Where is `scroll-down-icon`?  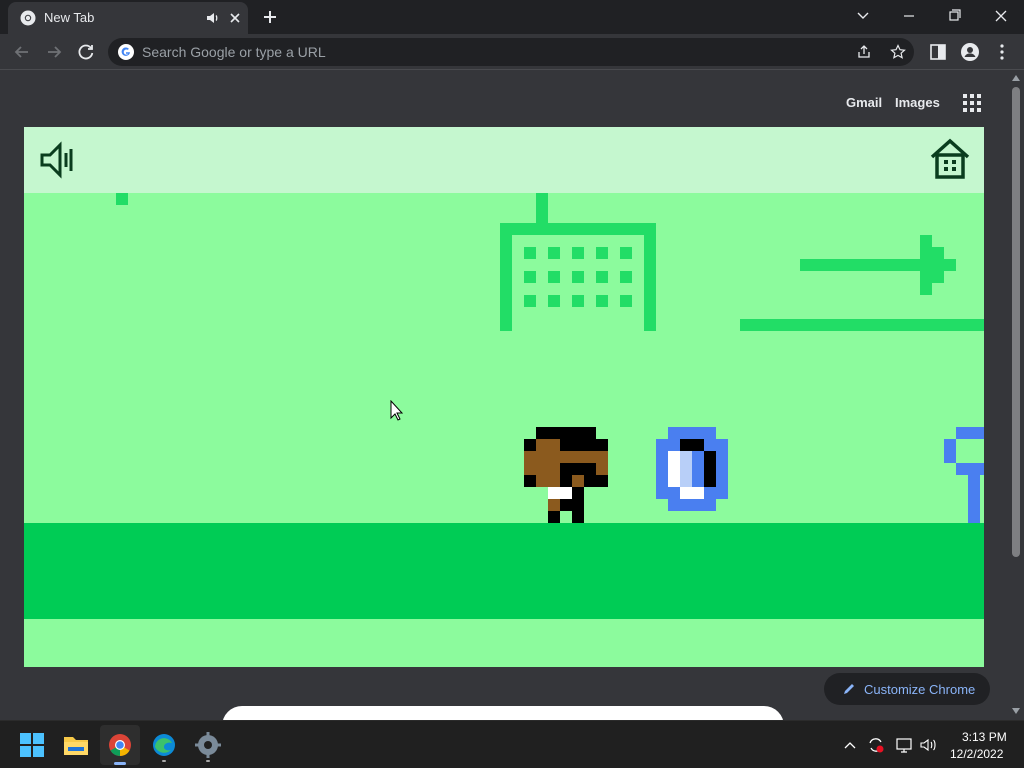
scroll-down-icon is located at coordinates (1016, 711).